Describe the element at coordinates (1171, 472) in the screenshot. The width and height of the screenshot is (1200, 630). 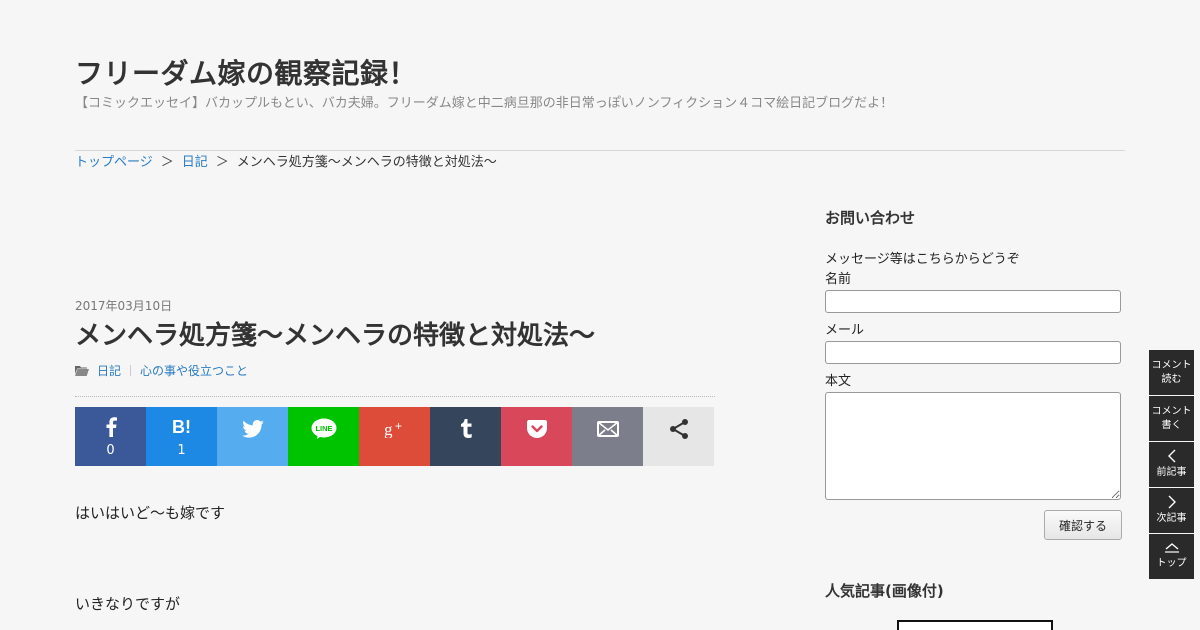
I see `prev-post-label: 前記事` at that location.